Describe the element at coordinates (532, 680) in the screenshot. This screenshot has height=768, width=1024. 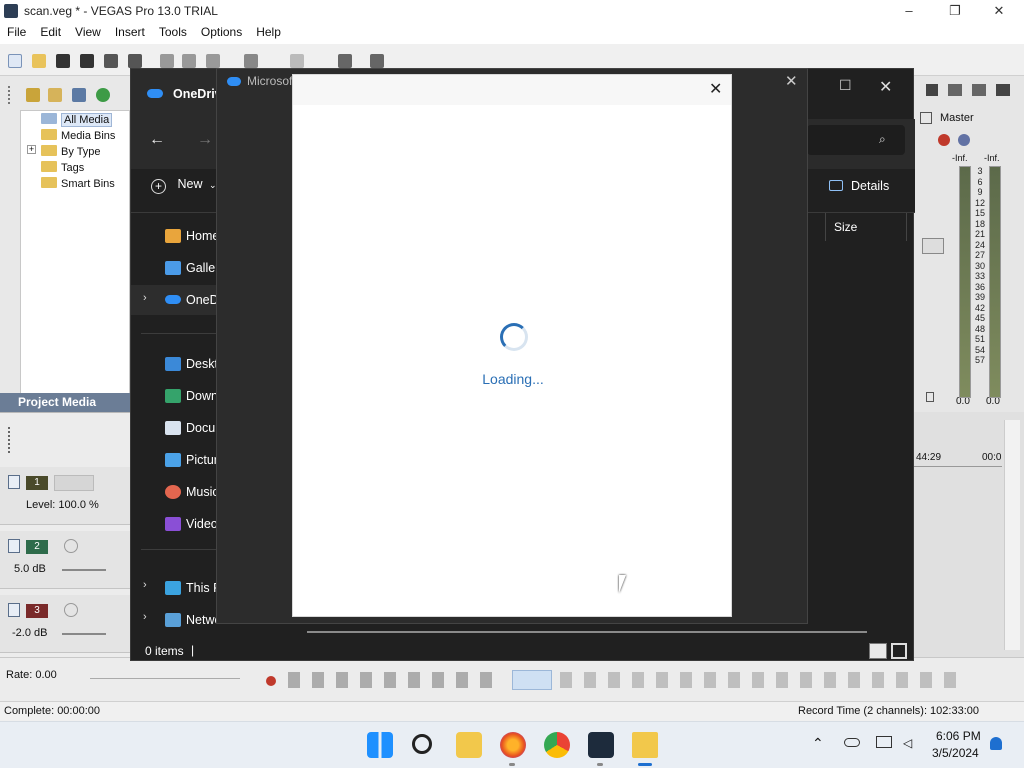
I see `edit-tool-icon` at that location.